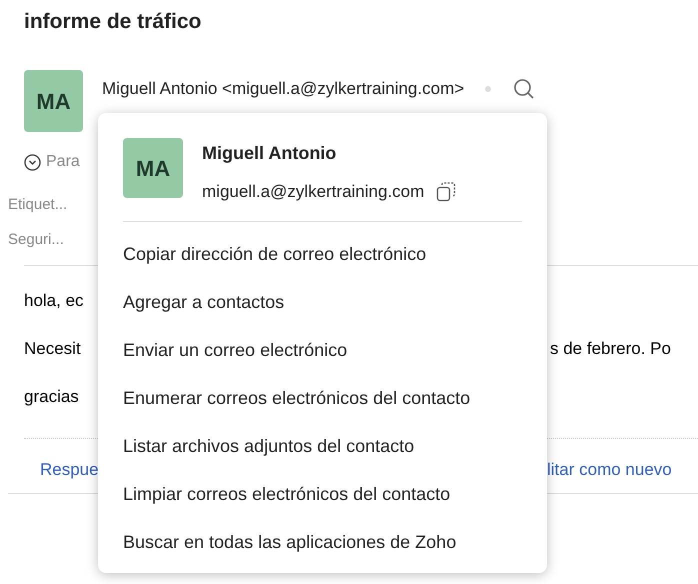 This screenshot has width=698, height=584. I want to click on reply-link: Respue, so click(69, 469).